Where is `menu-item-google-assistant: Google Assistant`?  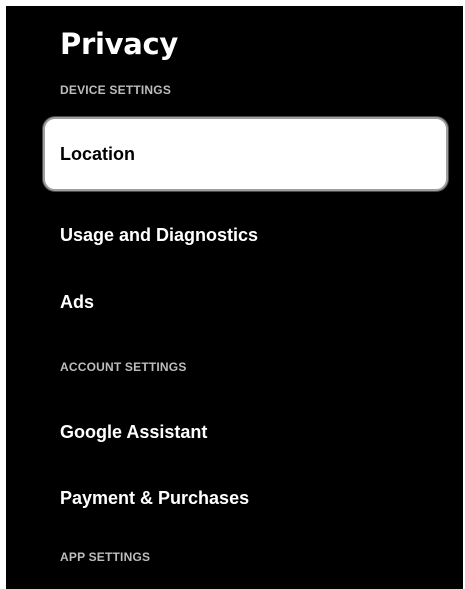
menu-item-google-assistant: Google Assistant is located at coordinates (245, 432).